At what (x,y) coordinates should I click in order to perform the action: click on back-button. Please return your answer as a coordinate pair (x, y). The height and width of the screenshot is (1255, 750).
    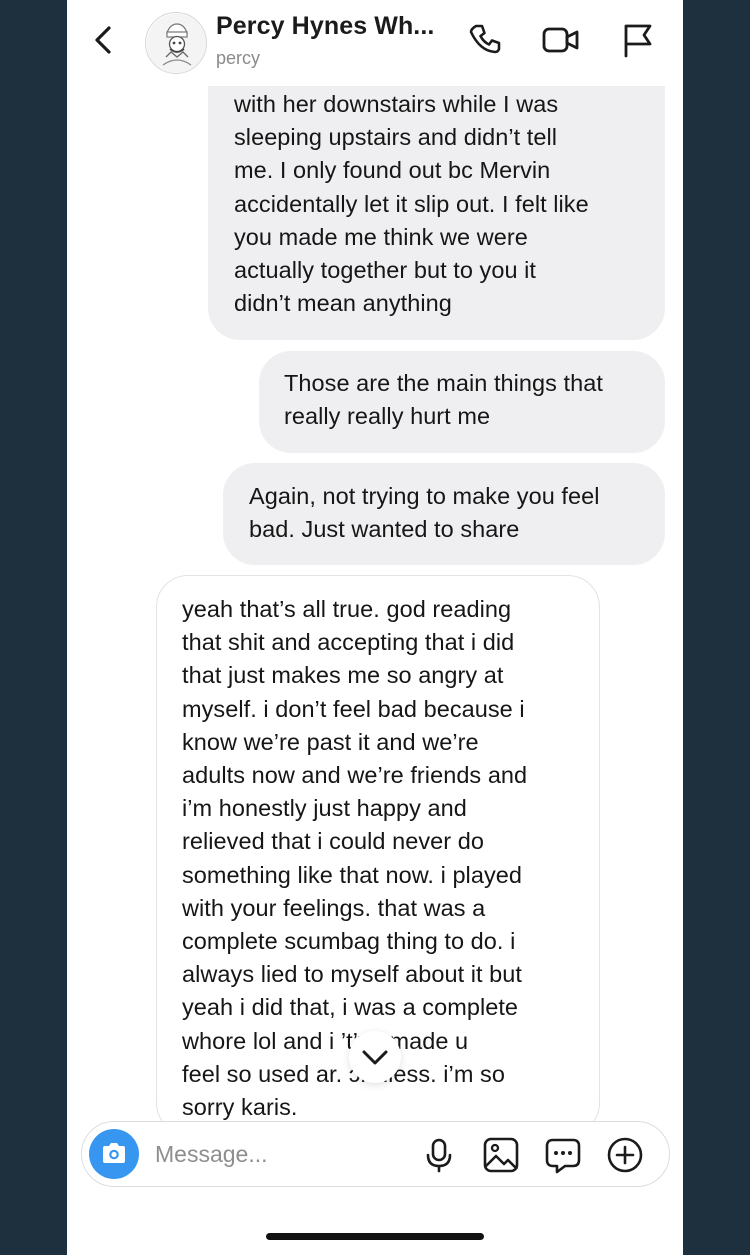
    Looking at the image, I should click on (104, 40).